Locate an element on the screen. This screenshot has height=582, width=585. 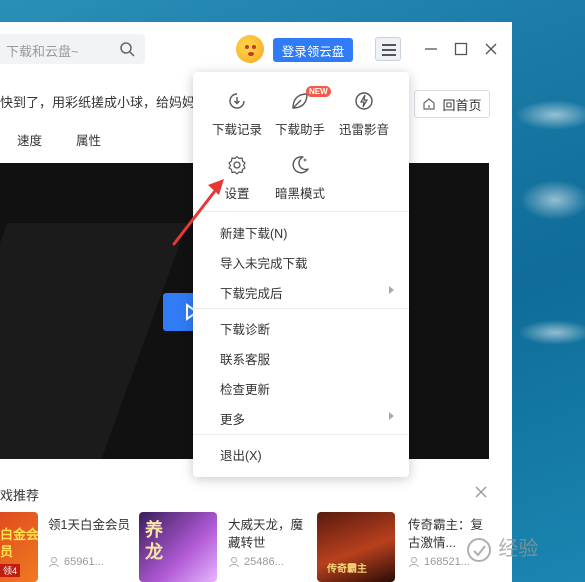
watermark: 经验 is located at coordinates (511, 547).